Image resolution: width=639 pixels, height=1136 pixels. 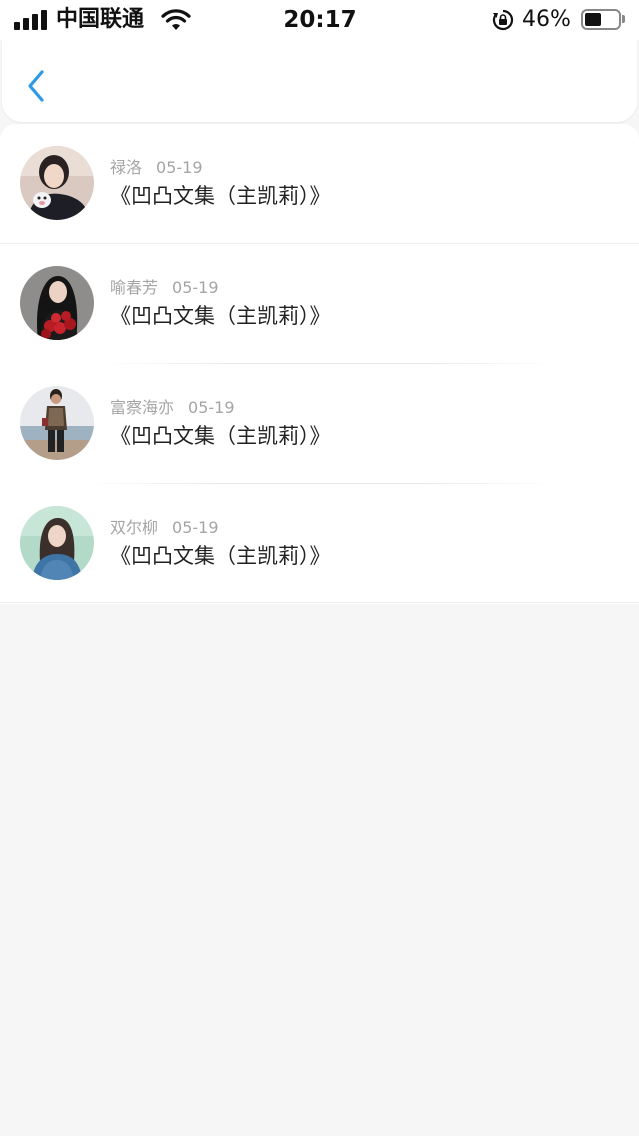 I want to click on rotation-lock-icon, so click(x=503, y=20).